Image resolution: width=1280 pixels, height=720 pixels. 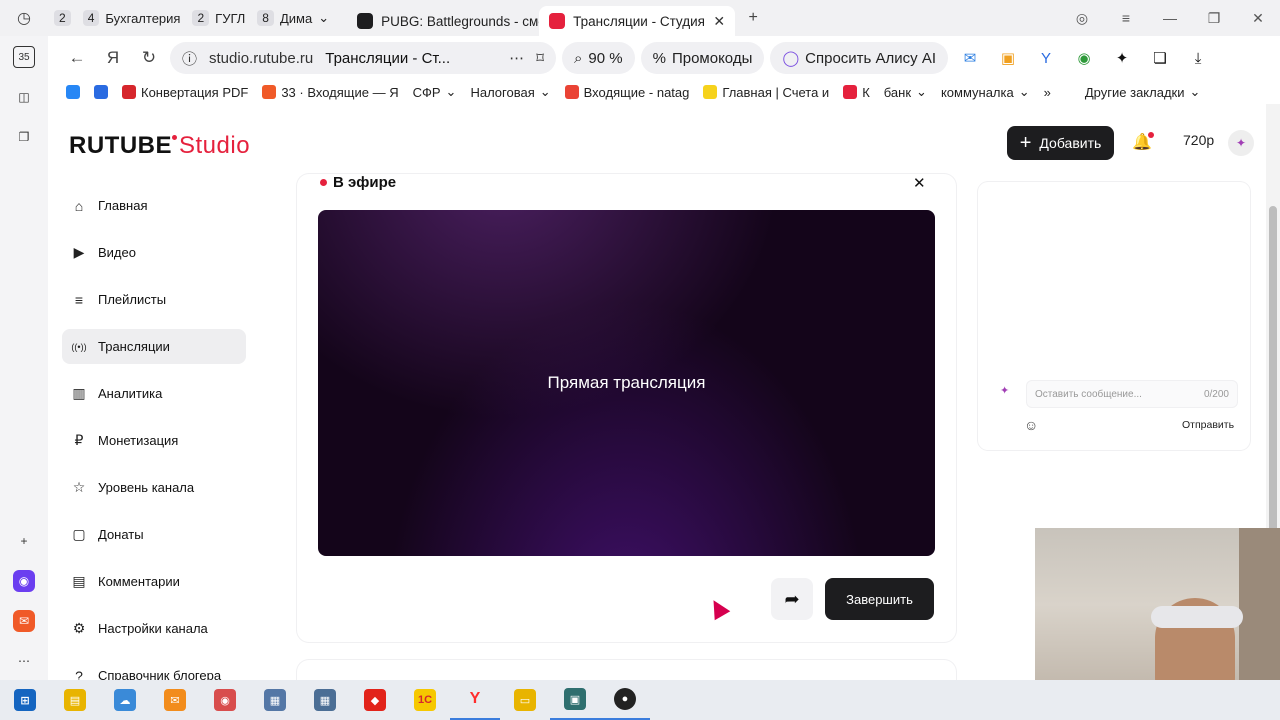 What do you see at coordinates (375, 700) in the screenshot?
I see `taskbar-app-anydesk: ◆` at bounding box center [375, 700].